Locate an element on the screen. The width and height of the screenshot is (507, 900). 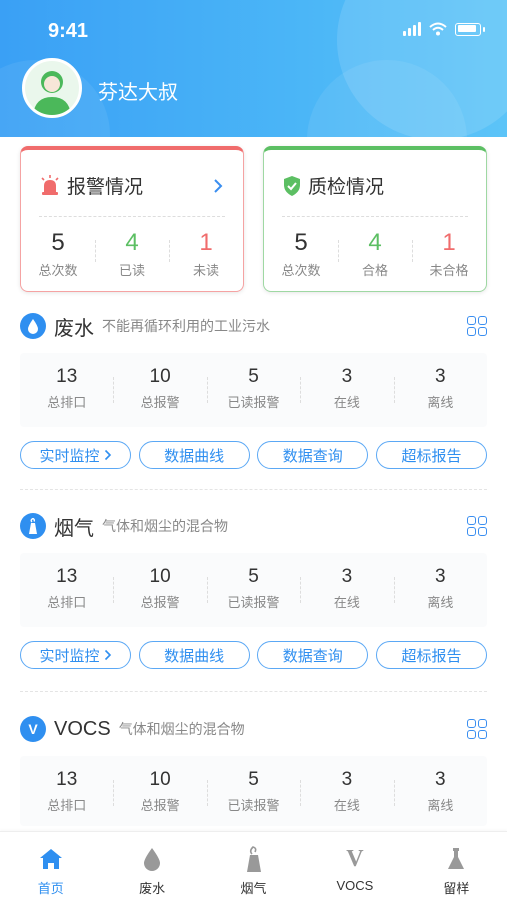
qc-card: 质检情况 5 总次数 4 合格 1 未合格 is located at coordinates (375, 219).